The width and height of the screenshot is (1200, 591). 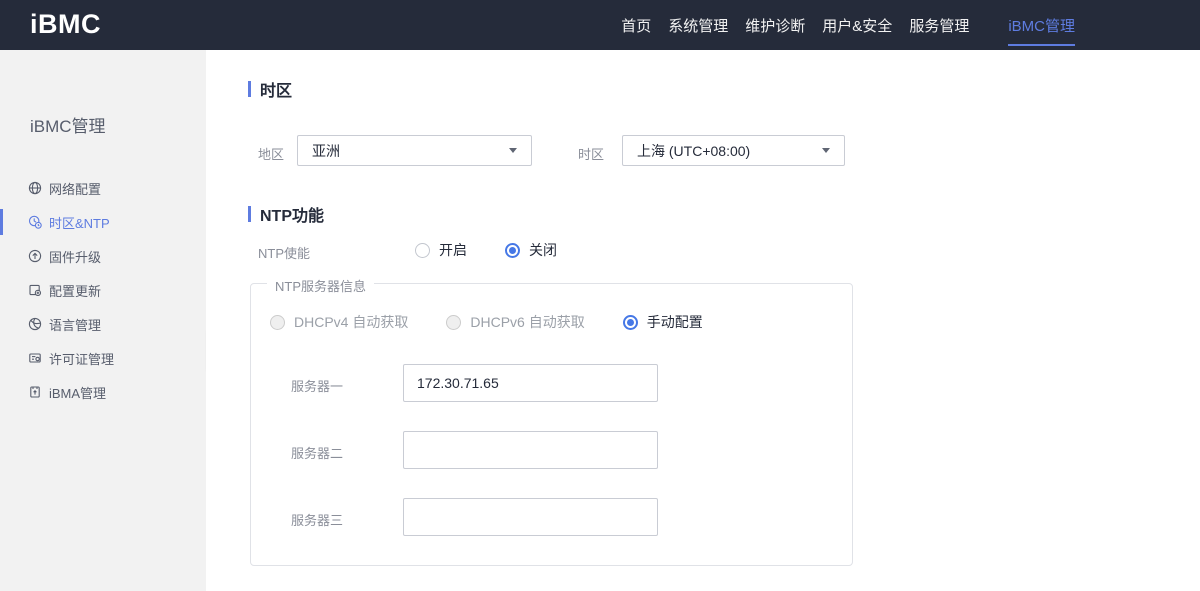 I want to click on server1-input, so click(x=530, y=383).